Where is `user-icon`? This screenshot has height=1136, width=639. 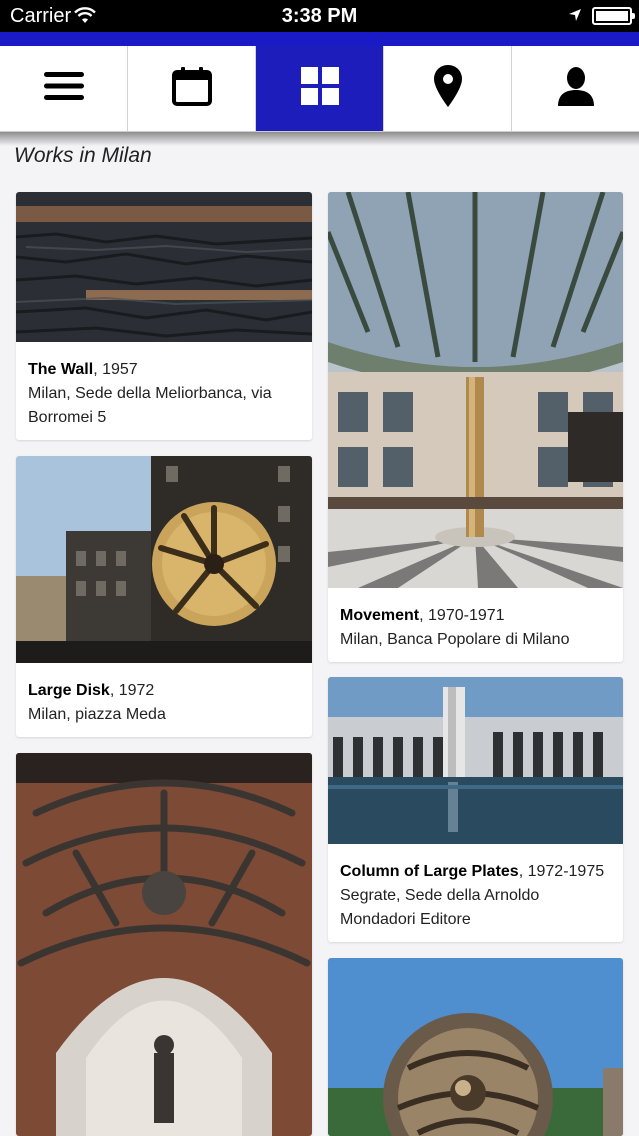
user-icon is located at coordinates (576, 88).